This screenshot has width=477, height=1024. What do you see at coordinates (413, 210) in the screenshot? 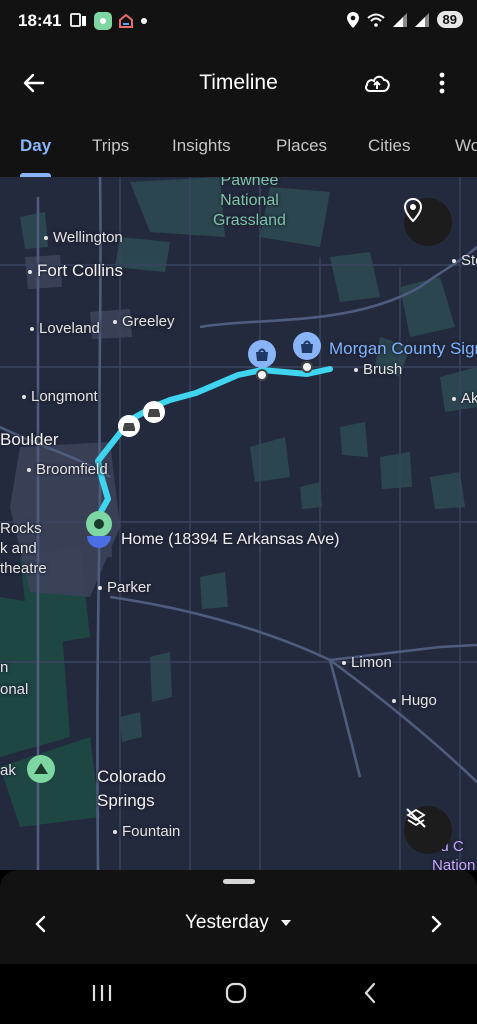
I see `location-pin-icon` at bounding box center [413, 210].